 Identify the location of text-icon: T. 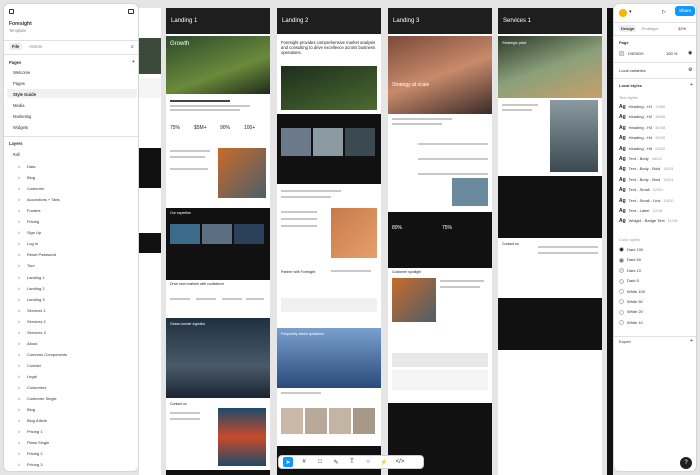
(352, 462).